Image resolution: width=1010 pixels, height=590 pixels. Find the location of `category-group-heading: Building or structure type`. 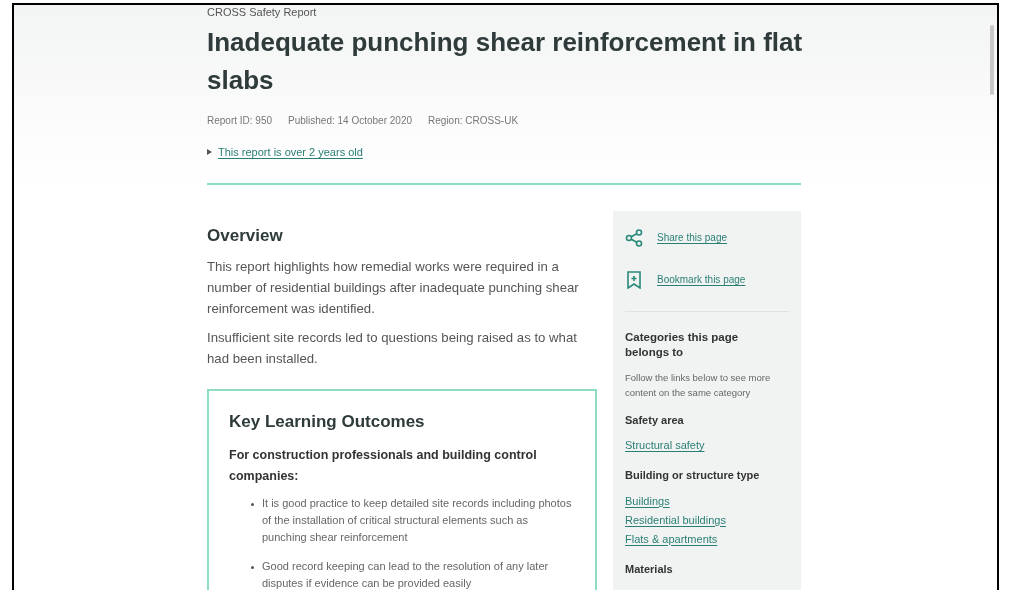

category-group-heading: Building or structure type is located at coordinates (693, 475).